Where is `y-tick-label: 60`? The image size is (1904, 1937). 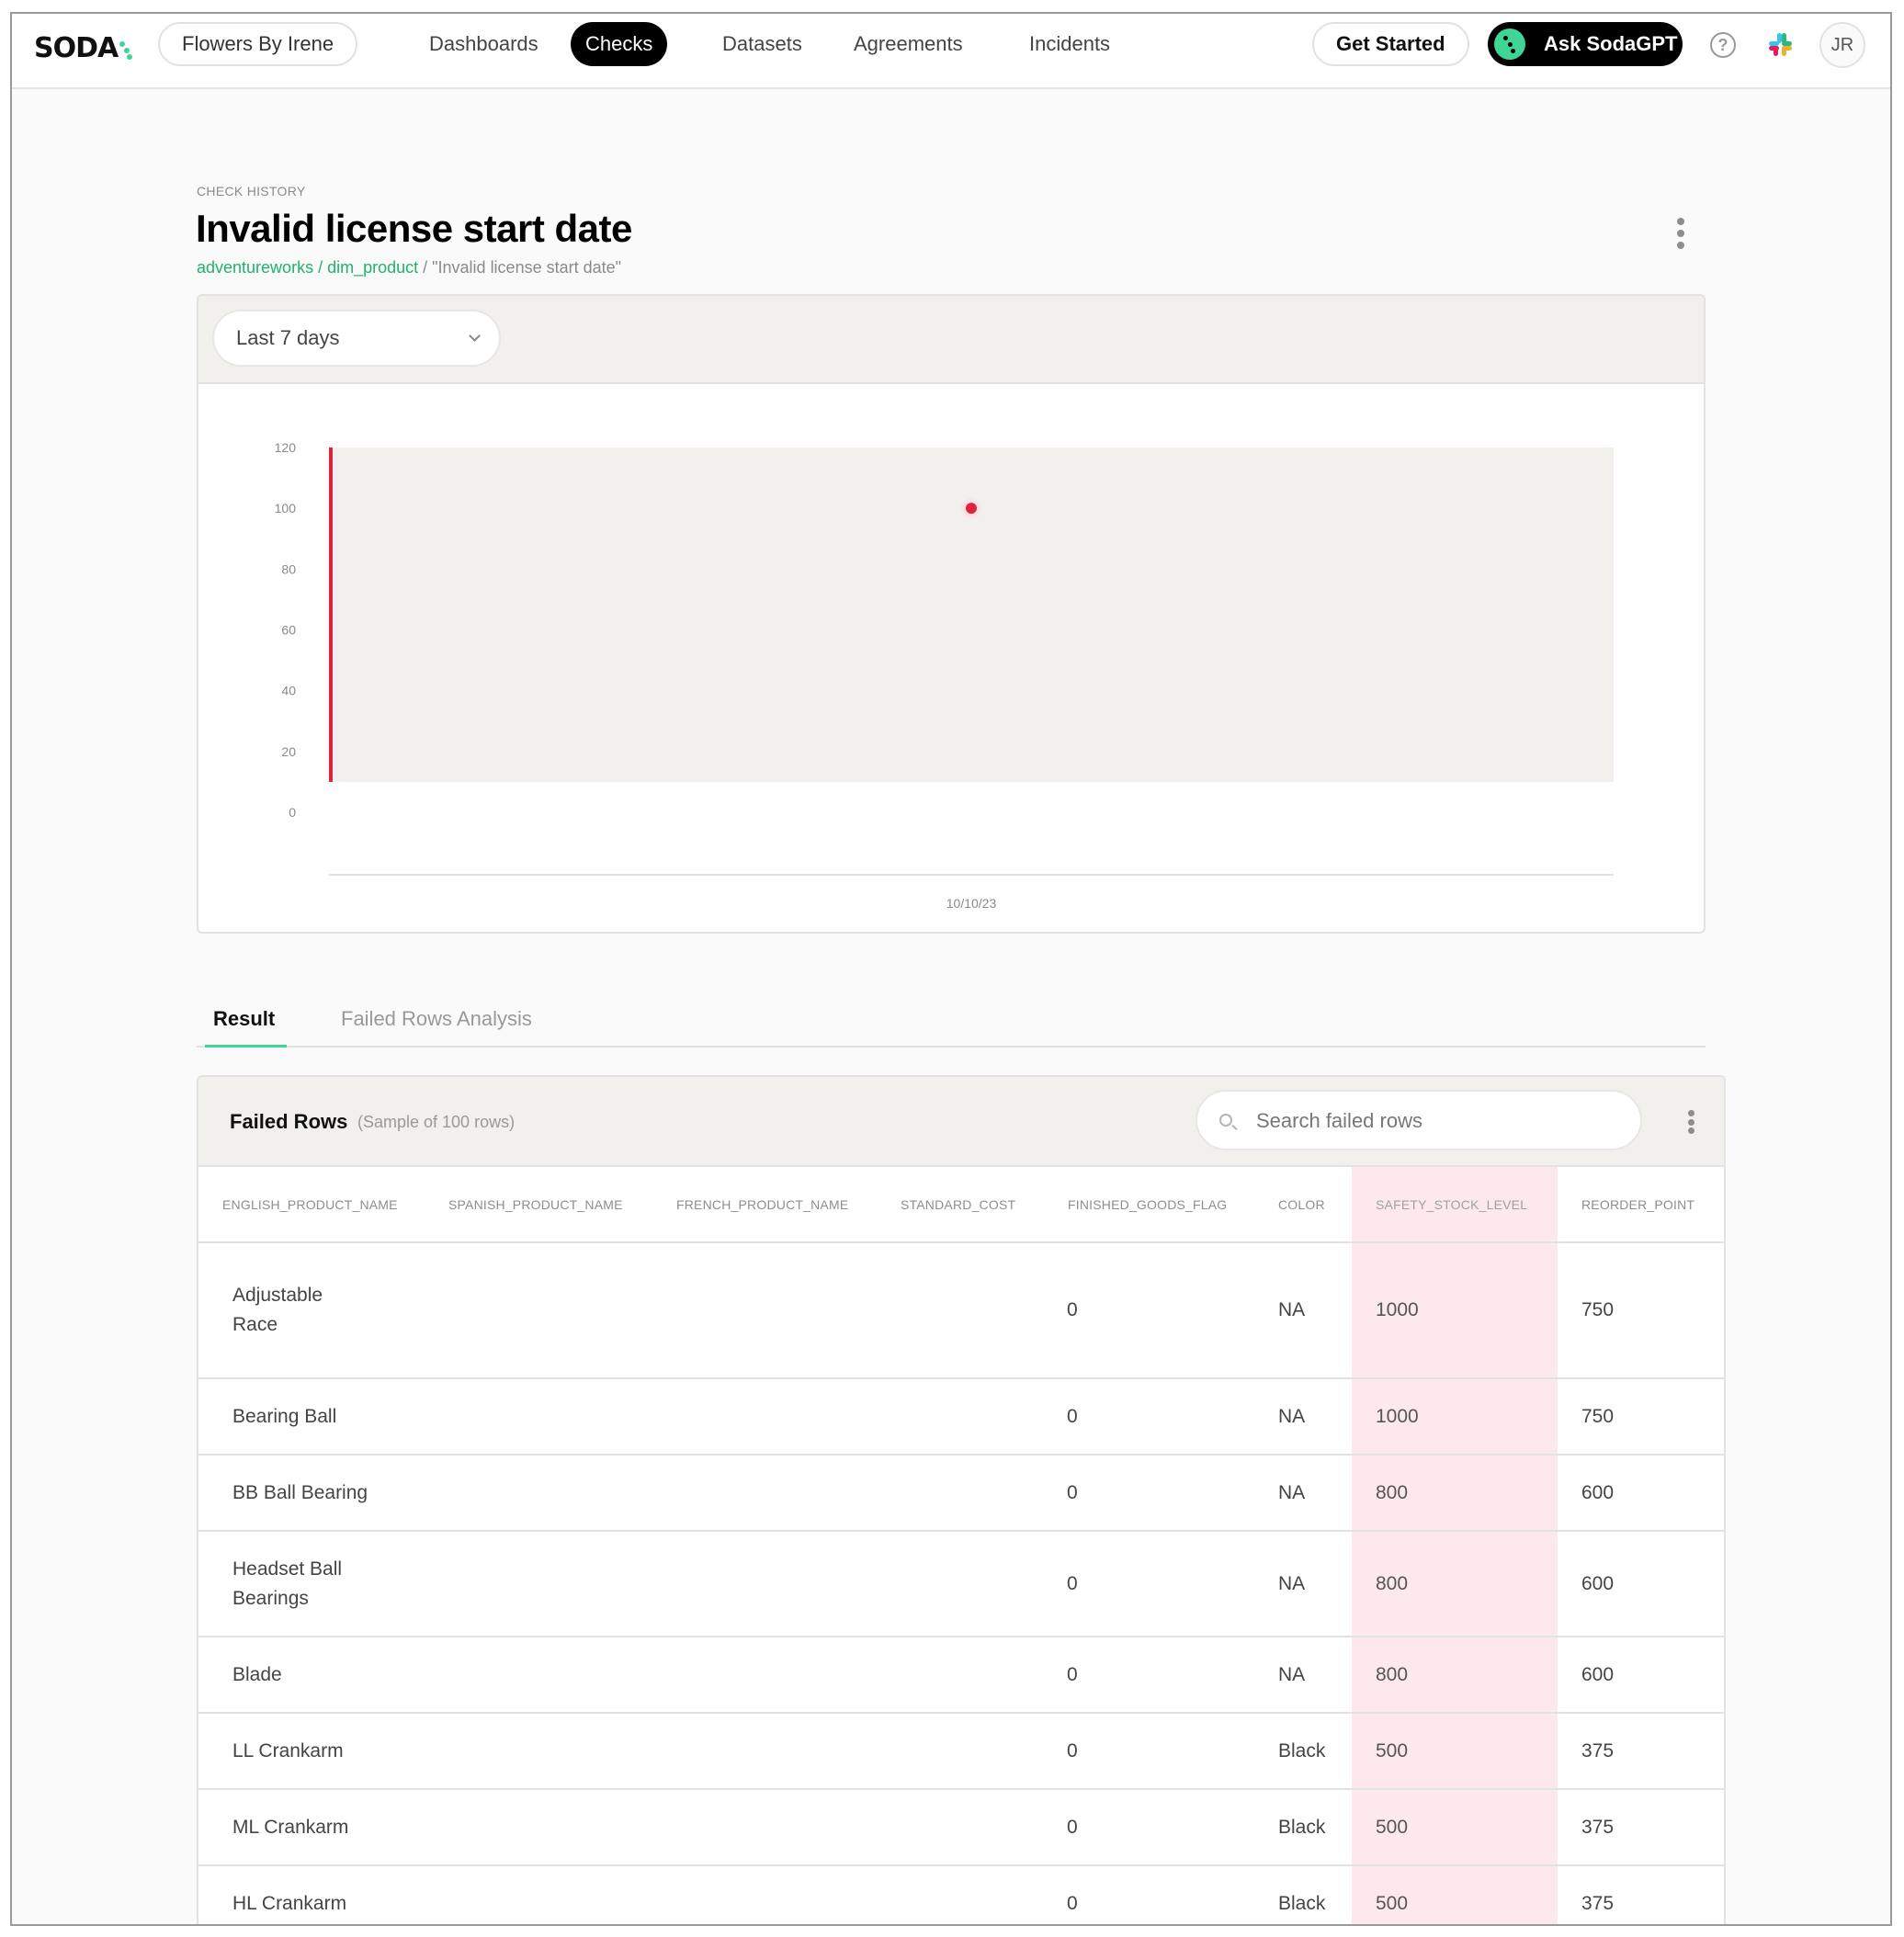
y-tick-label: 60 is located at coordinates (288, 630).